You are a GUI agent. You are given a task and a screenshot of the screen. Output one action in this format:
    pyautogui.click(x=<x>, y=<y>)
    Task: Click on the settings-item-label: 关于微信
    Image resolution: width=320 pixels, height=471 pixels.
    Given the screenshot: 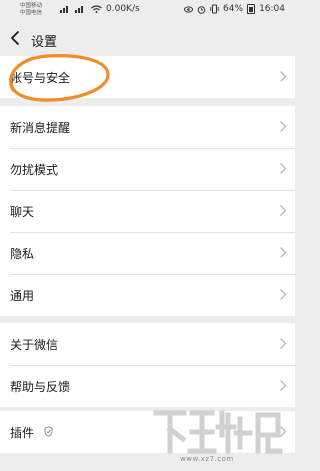 What is the action you would take?
    pyautogui.click(x=34, y=345)
    